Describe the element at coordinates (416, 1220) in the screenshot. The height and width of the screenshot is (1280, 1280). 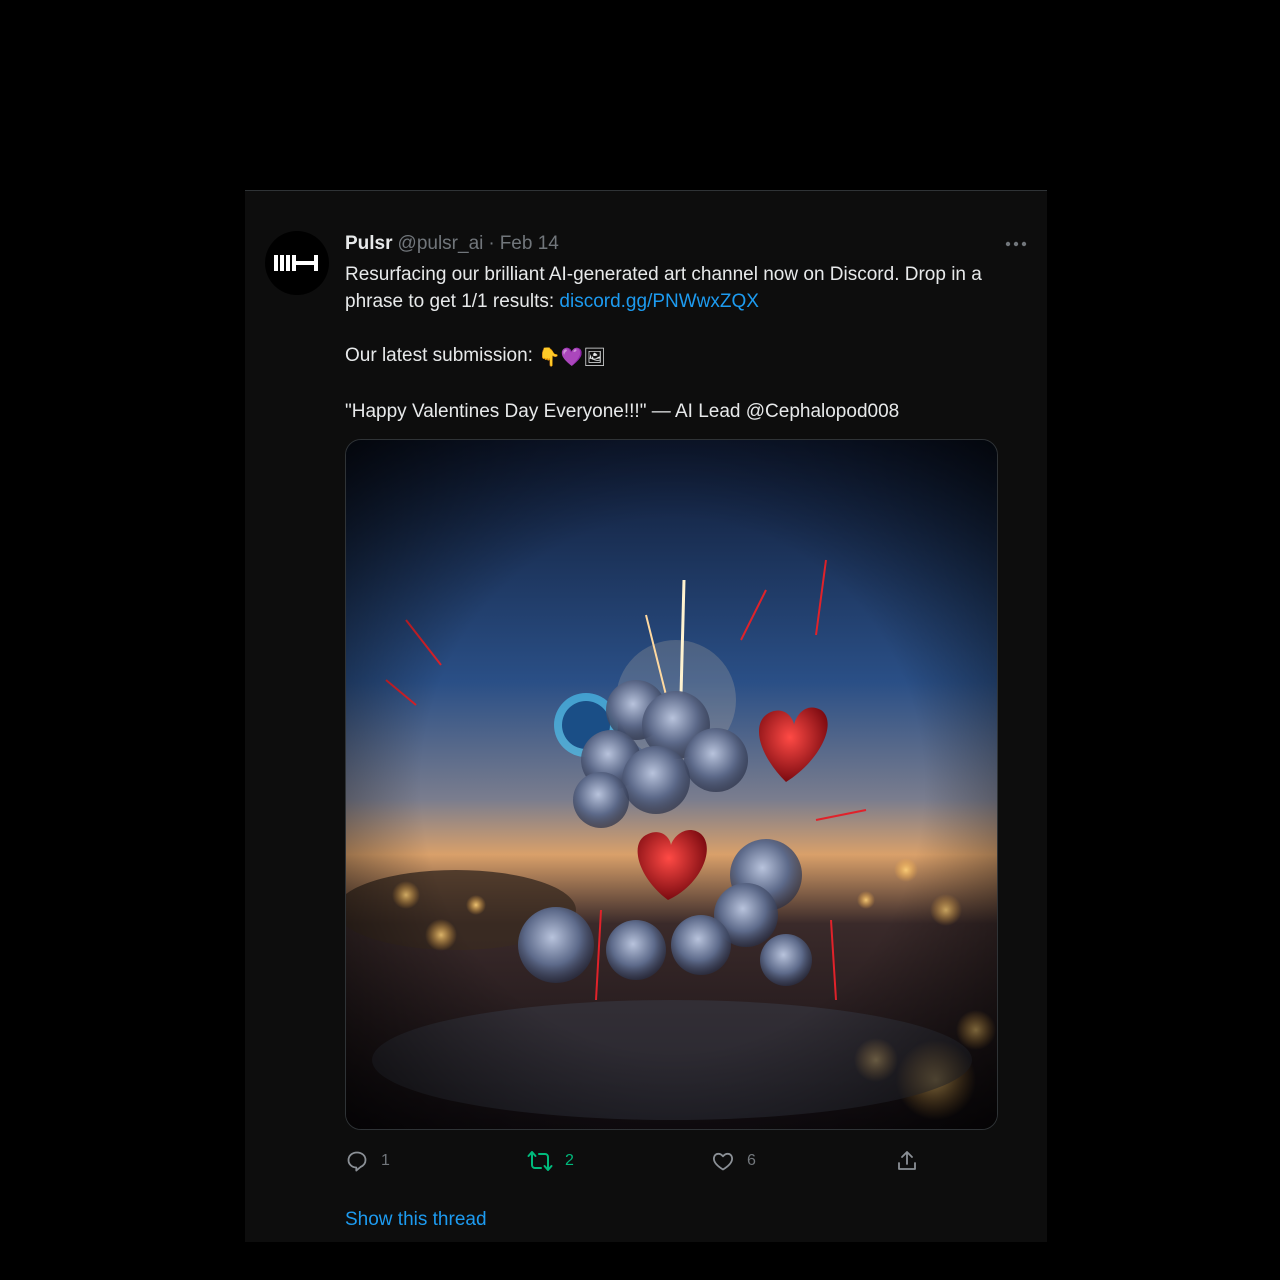
I see `show-thread-link: Show this thread` at that location.